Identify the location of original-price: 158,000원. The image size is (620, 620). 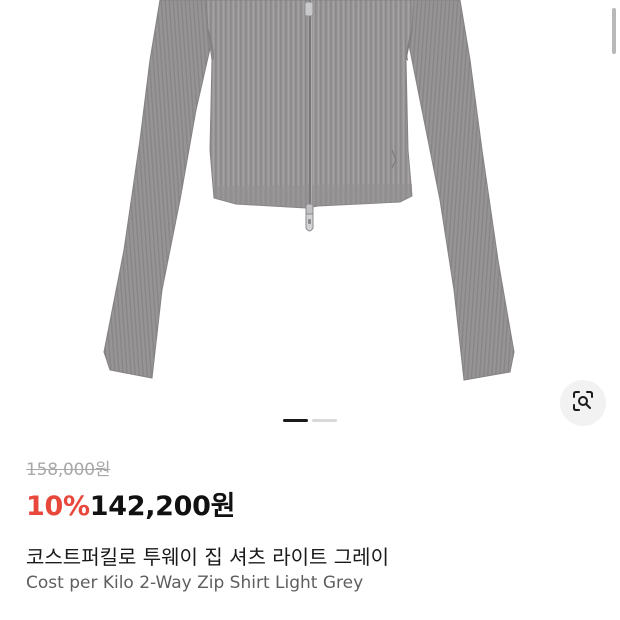
(68, 470).